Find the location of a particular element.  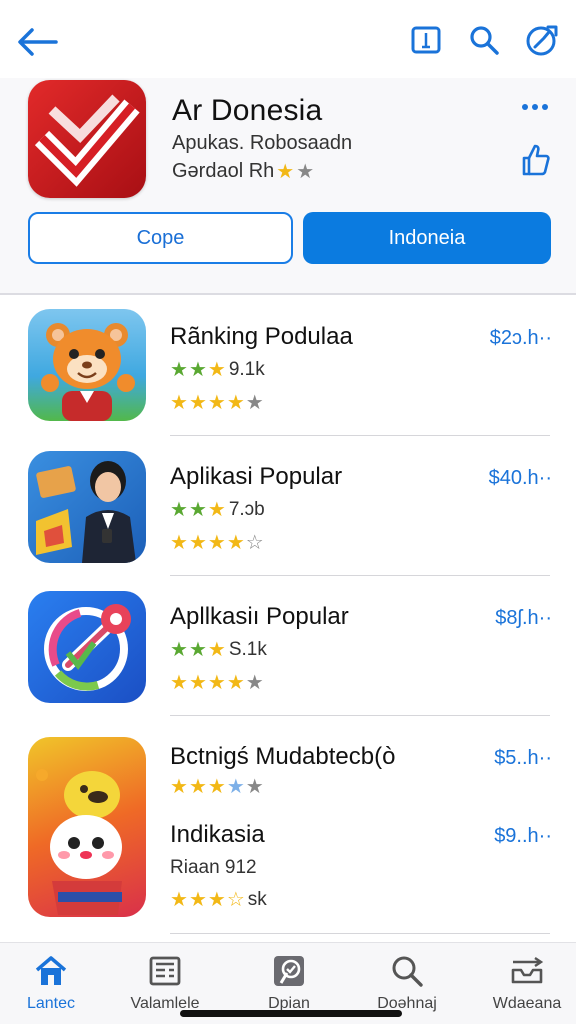

tab-dpian: Dpian is located at coordinates (289, 982).